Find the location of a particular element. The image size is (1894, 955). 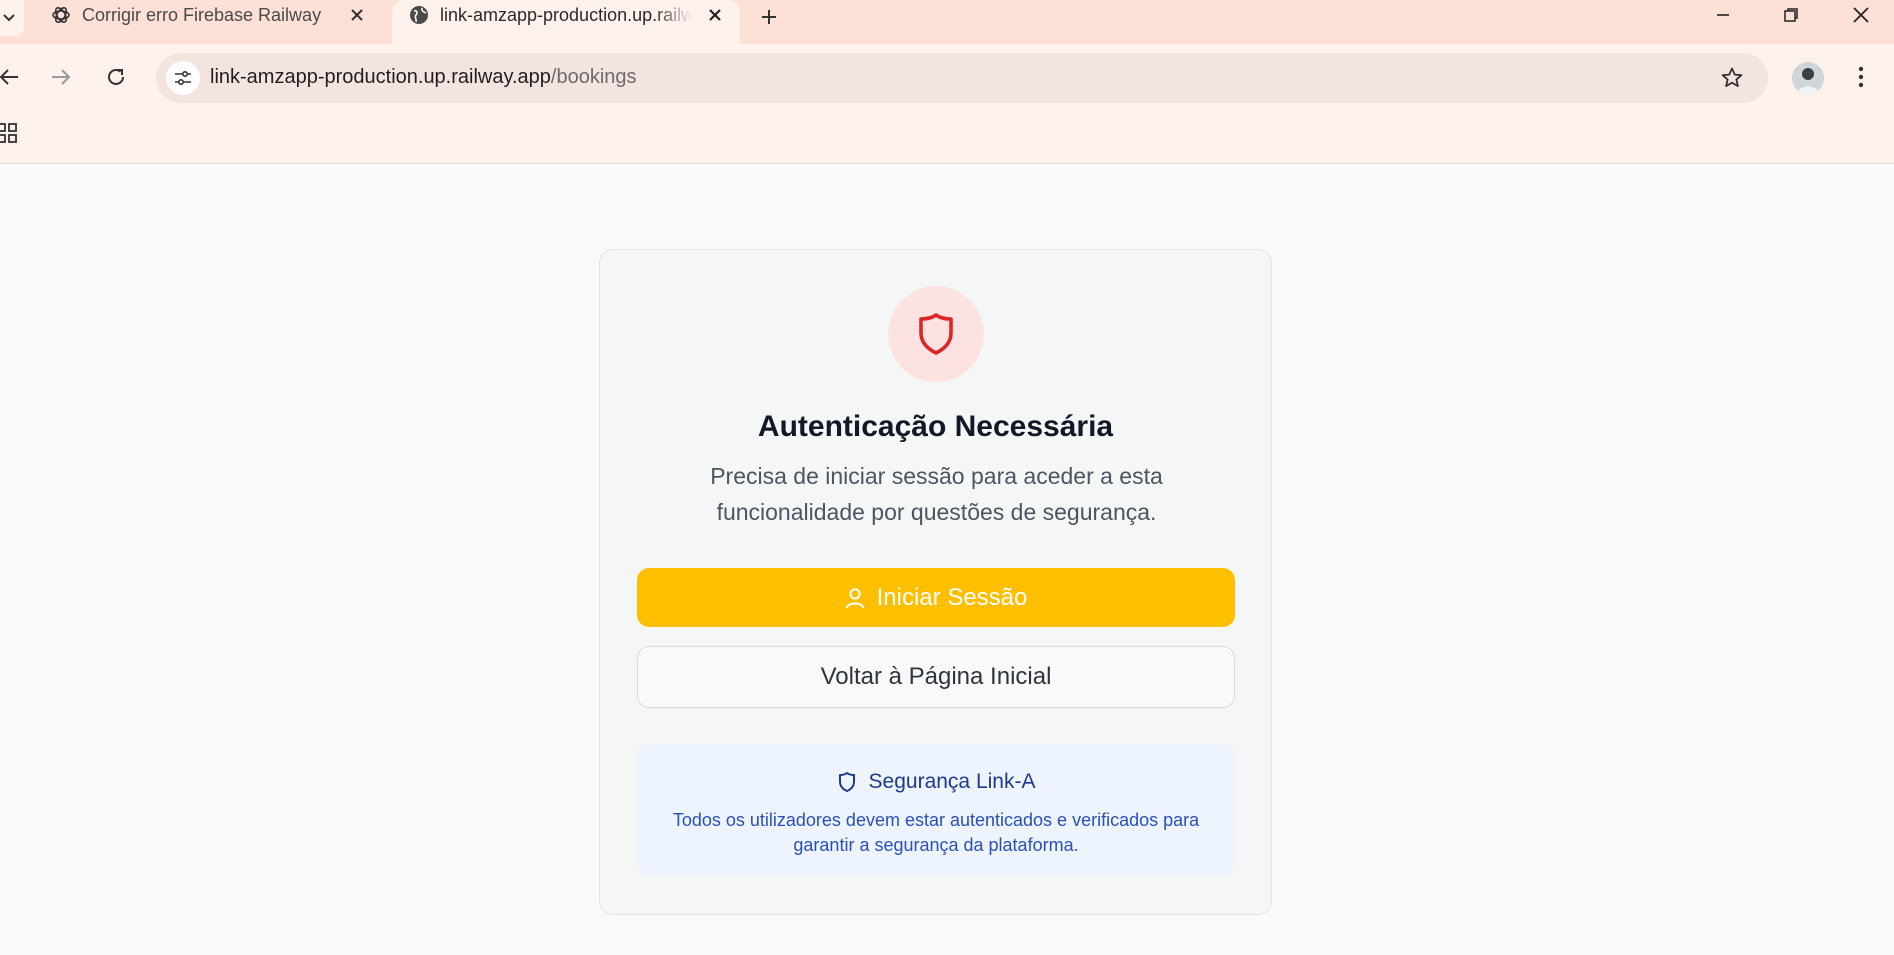

forward-button is located at coordinates (61, 77).